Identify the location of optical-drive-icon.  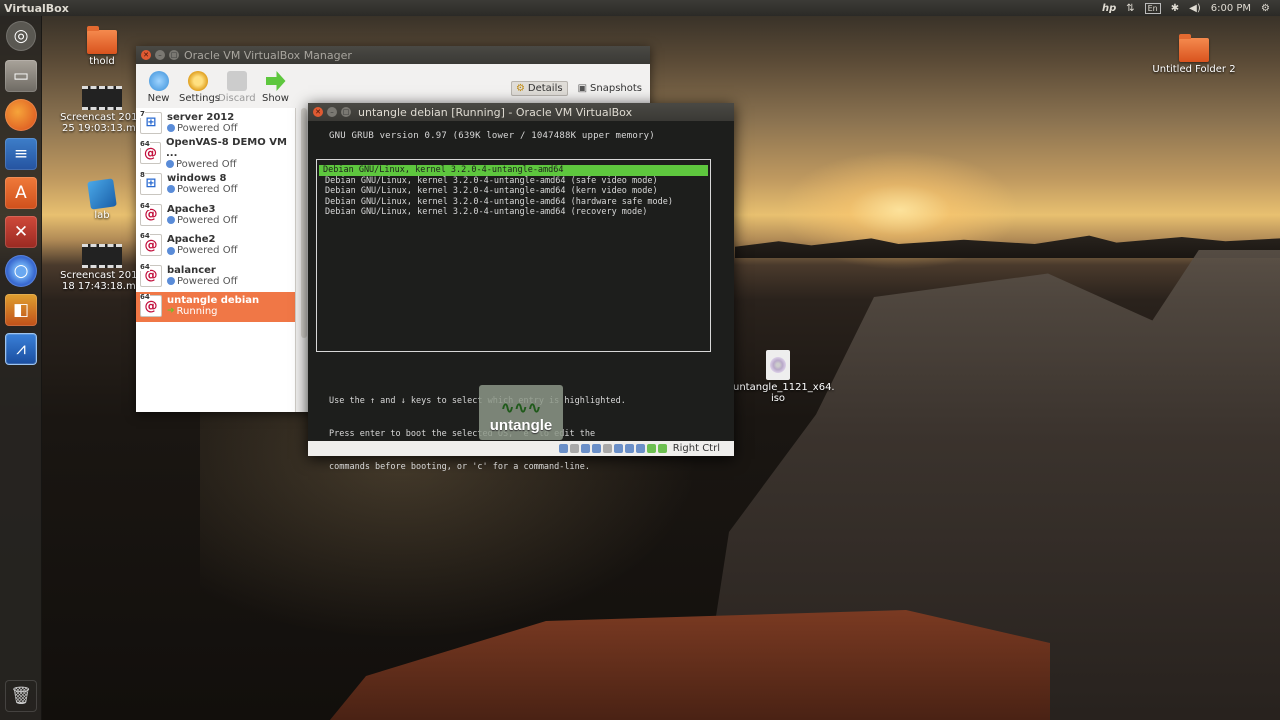
(574, 448).